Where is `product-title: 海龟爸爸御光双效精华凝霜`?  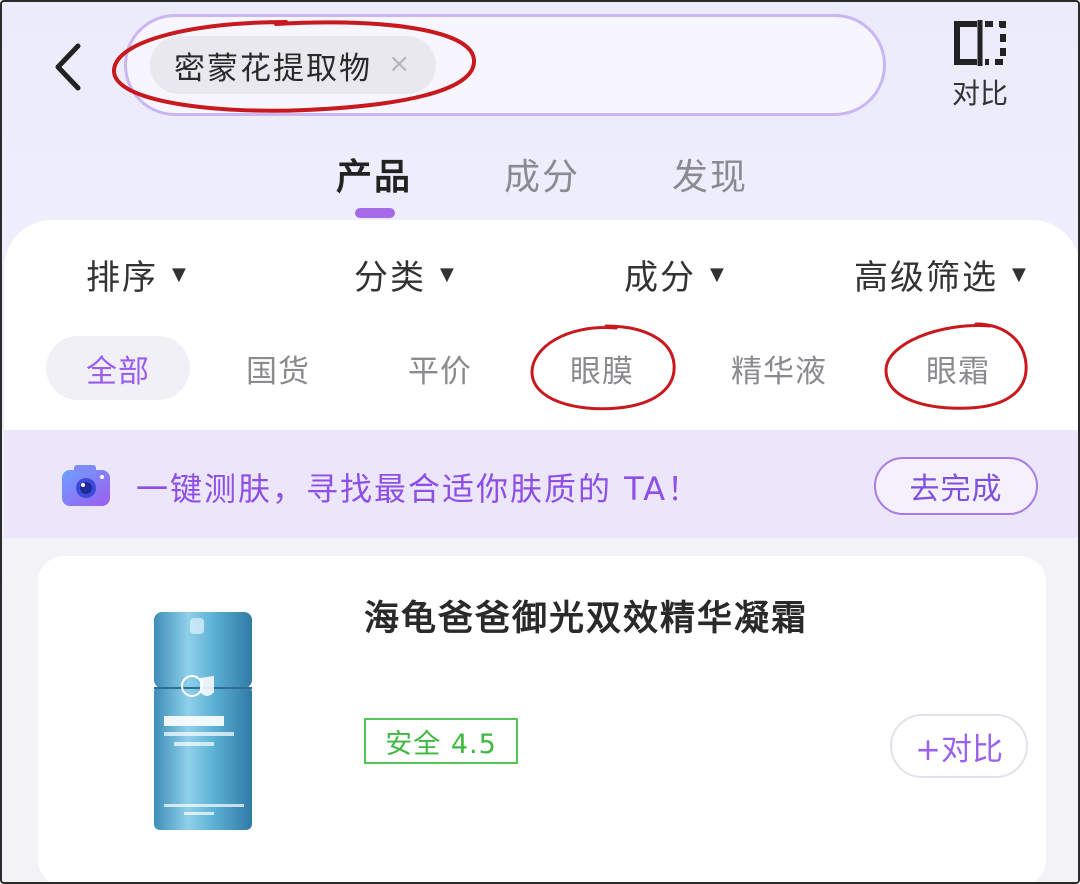
product-title: 海龟爸爸御光双效精华凝霜 is located at coordinates (586, 615).